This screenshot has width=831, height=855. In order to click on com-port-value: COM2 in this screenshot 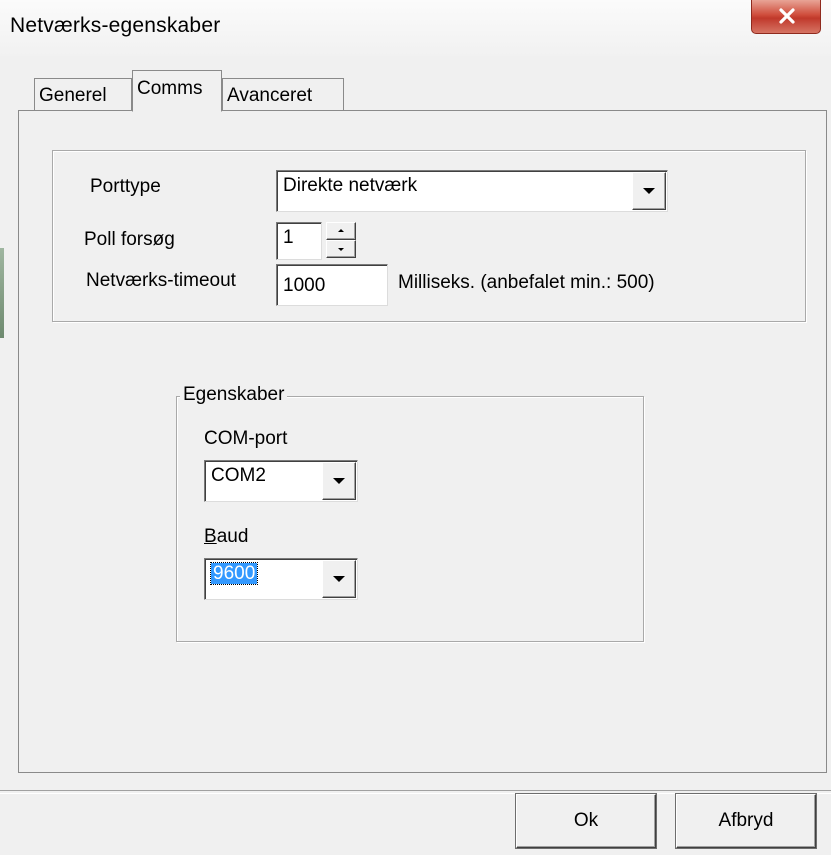, I will do `click(238, 475)`.